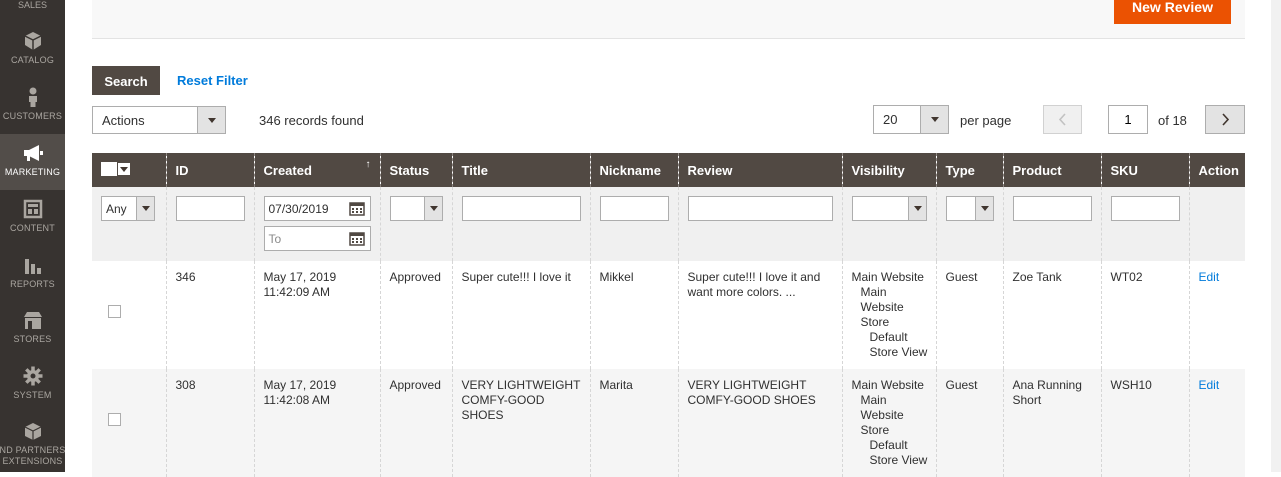 The width and height of the screenshot is (1281, 477). Describe the element at coordinates (1051, 170) in the screenshot. I see `column-header-product: Product` at that location.